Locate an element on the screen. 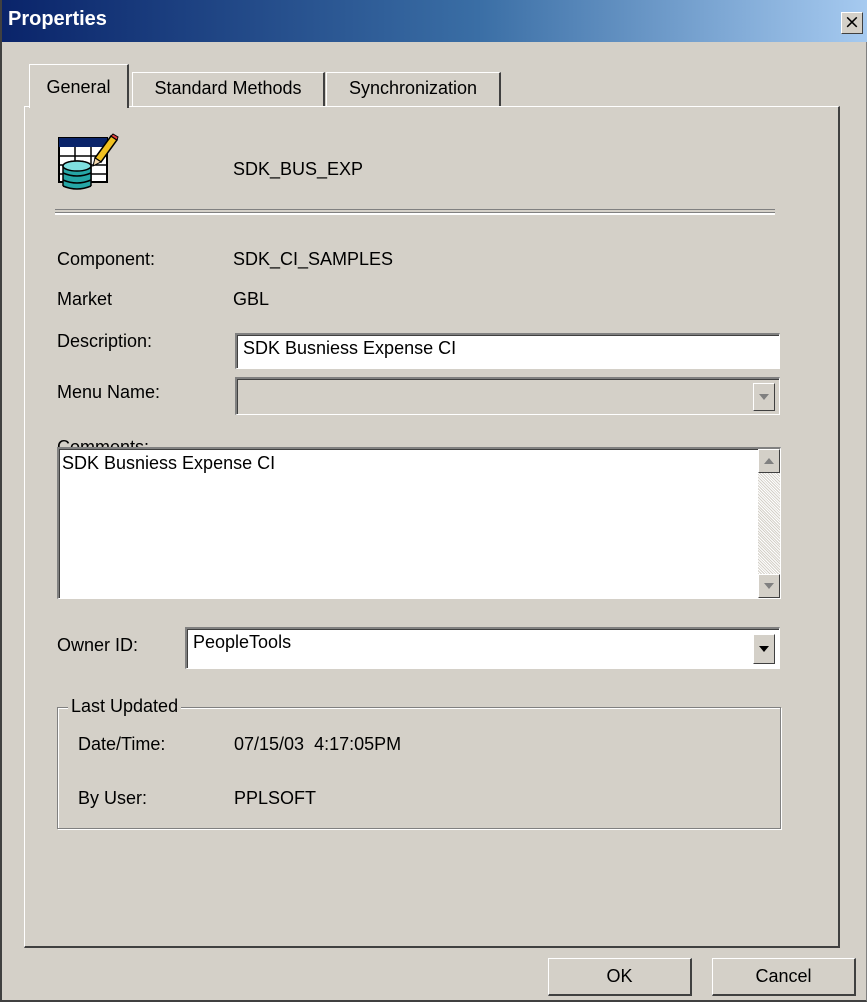  component-value: SDK_CI_SAMPLES is located at coordinates (313, 259).